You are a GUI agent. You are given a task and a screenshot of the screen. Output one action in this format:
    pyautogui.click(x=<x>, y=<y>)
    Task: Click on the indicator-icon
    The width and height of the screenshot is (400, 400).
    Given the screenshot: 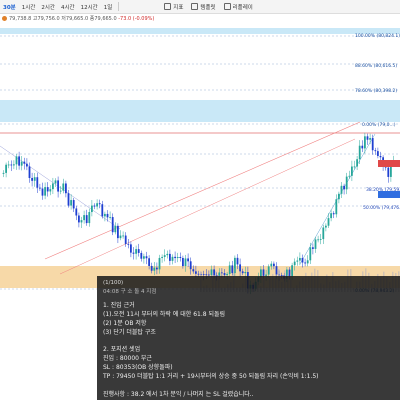 What is the action you would take?
    pyautogui.click(x=168, y=6)
    